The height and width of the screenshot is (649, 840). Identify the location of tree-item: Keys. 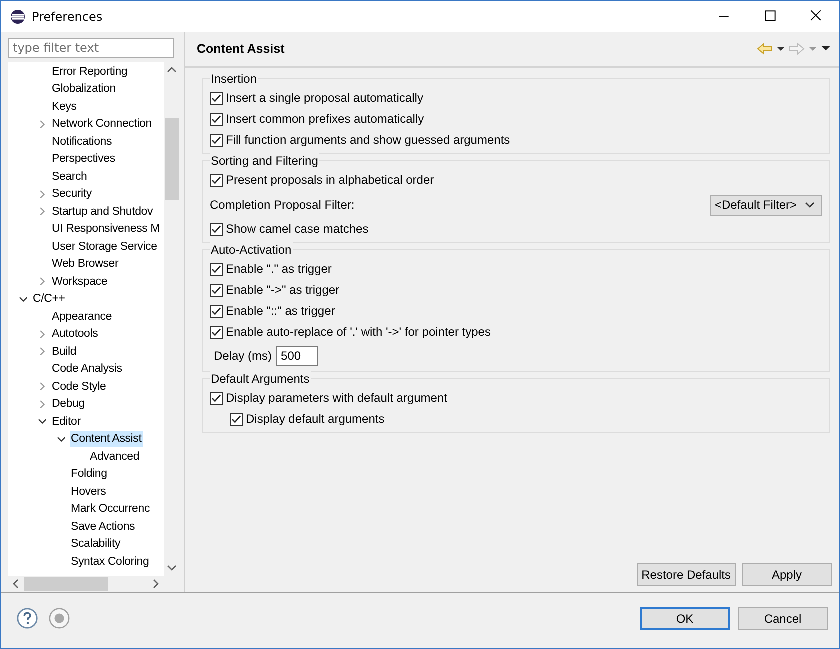
(64, 106).